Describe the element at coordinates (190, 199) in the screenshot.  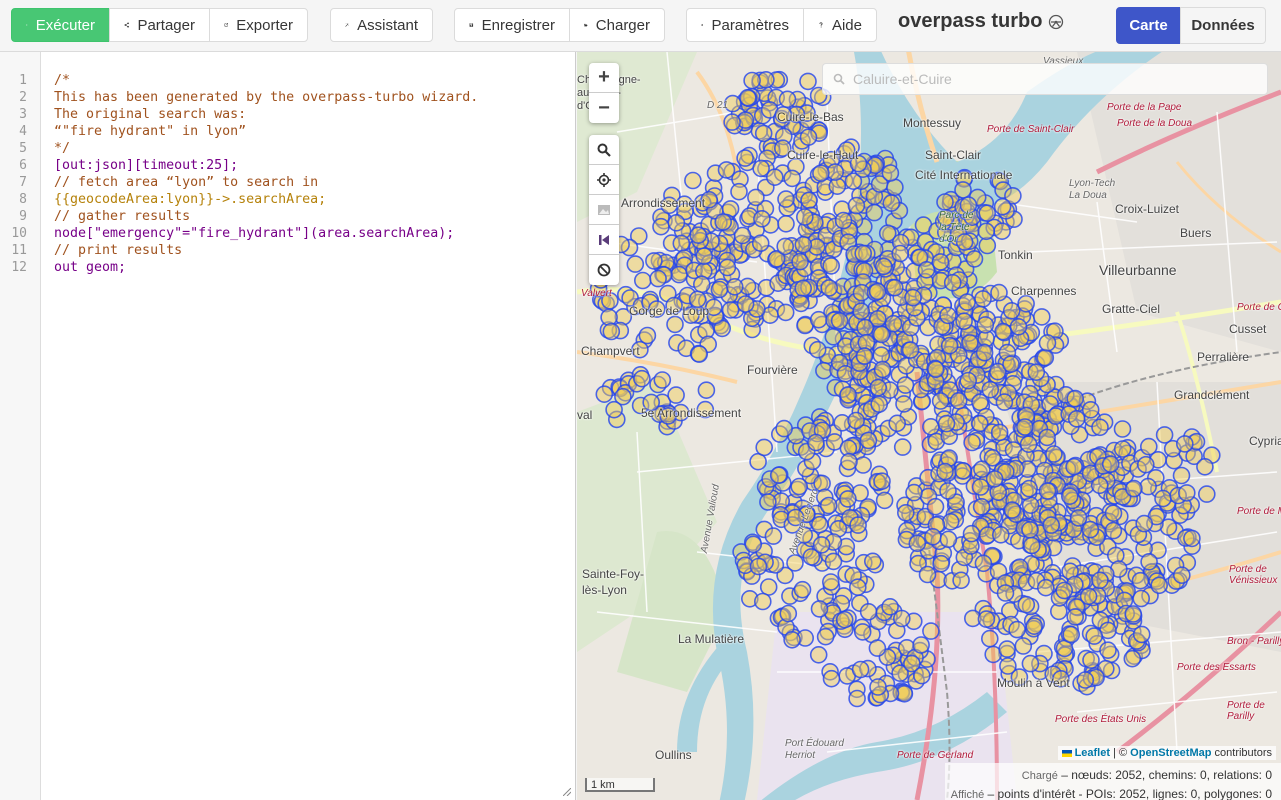
I see `code-line: {{geocodeArea:lyon}}->.searchArea;` at that location.